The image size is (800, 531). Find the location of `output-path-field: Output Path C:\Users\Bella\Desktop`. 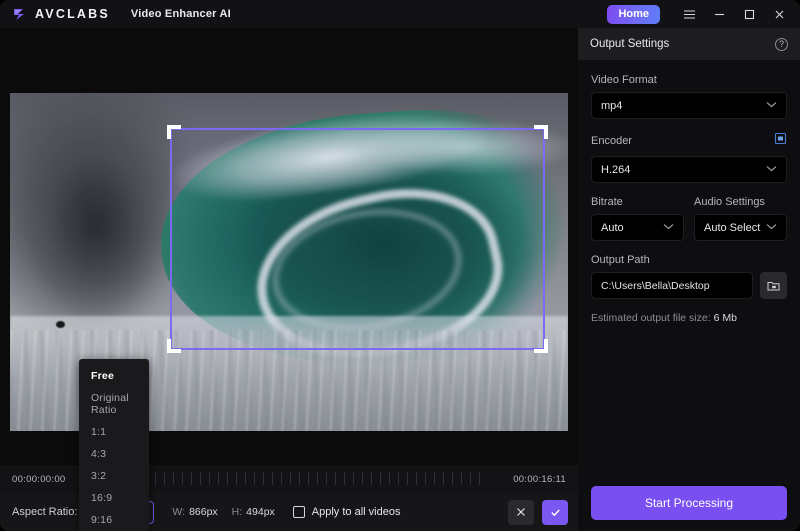

output-path-field: Output Path C:\Users\Bella\Desktop is located at coordinates (689, 276).